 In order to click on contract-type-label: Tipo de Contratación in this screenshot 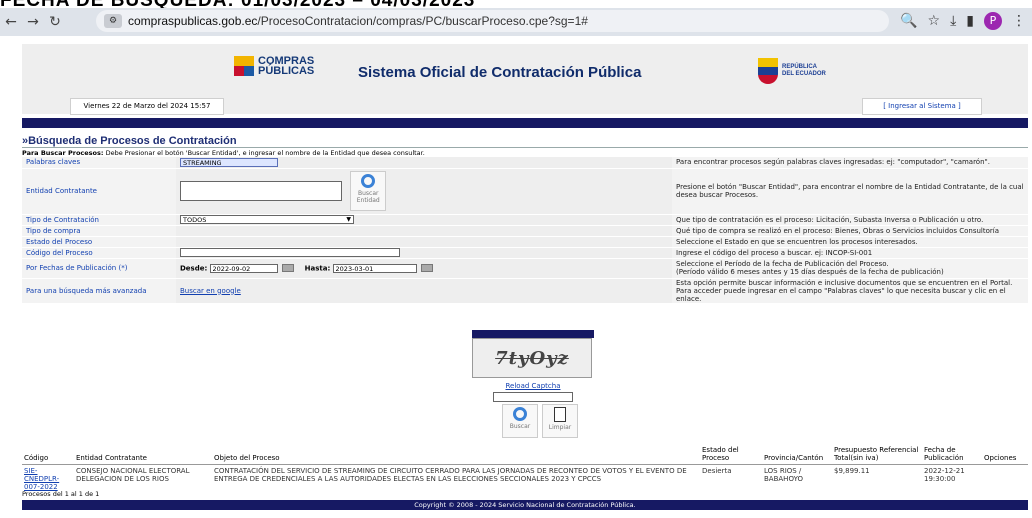, I will do `click(99, 220)`.